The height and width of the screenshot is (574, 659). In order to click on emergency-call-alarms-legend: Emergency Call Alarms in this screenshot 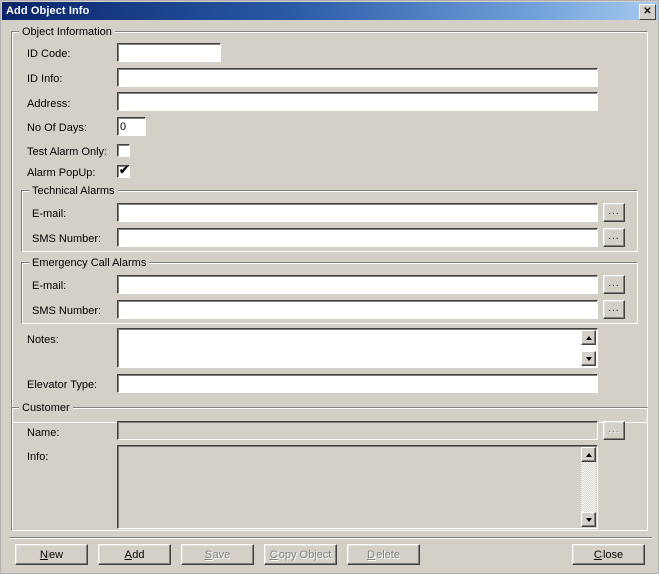, I will do `click(89, 263)`.